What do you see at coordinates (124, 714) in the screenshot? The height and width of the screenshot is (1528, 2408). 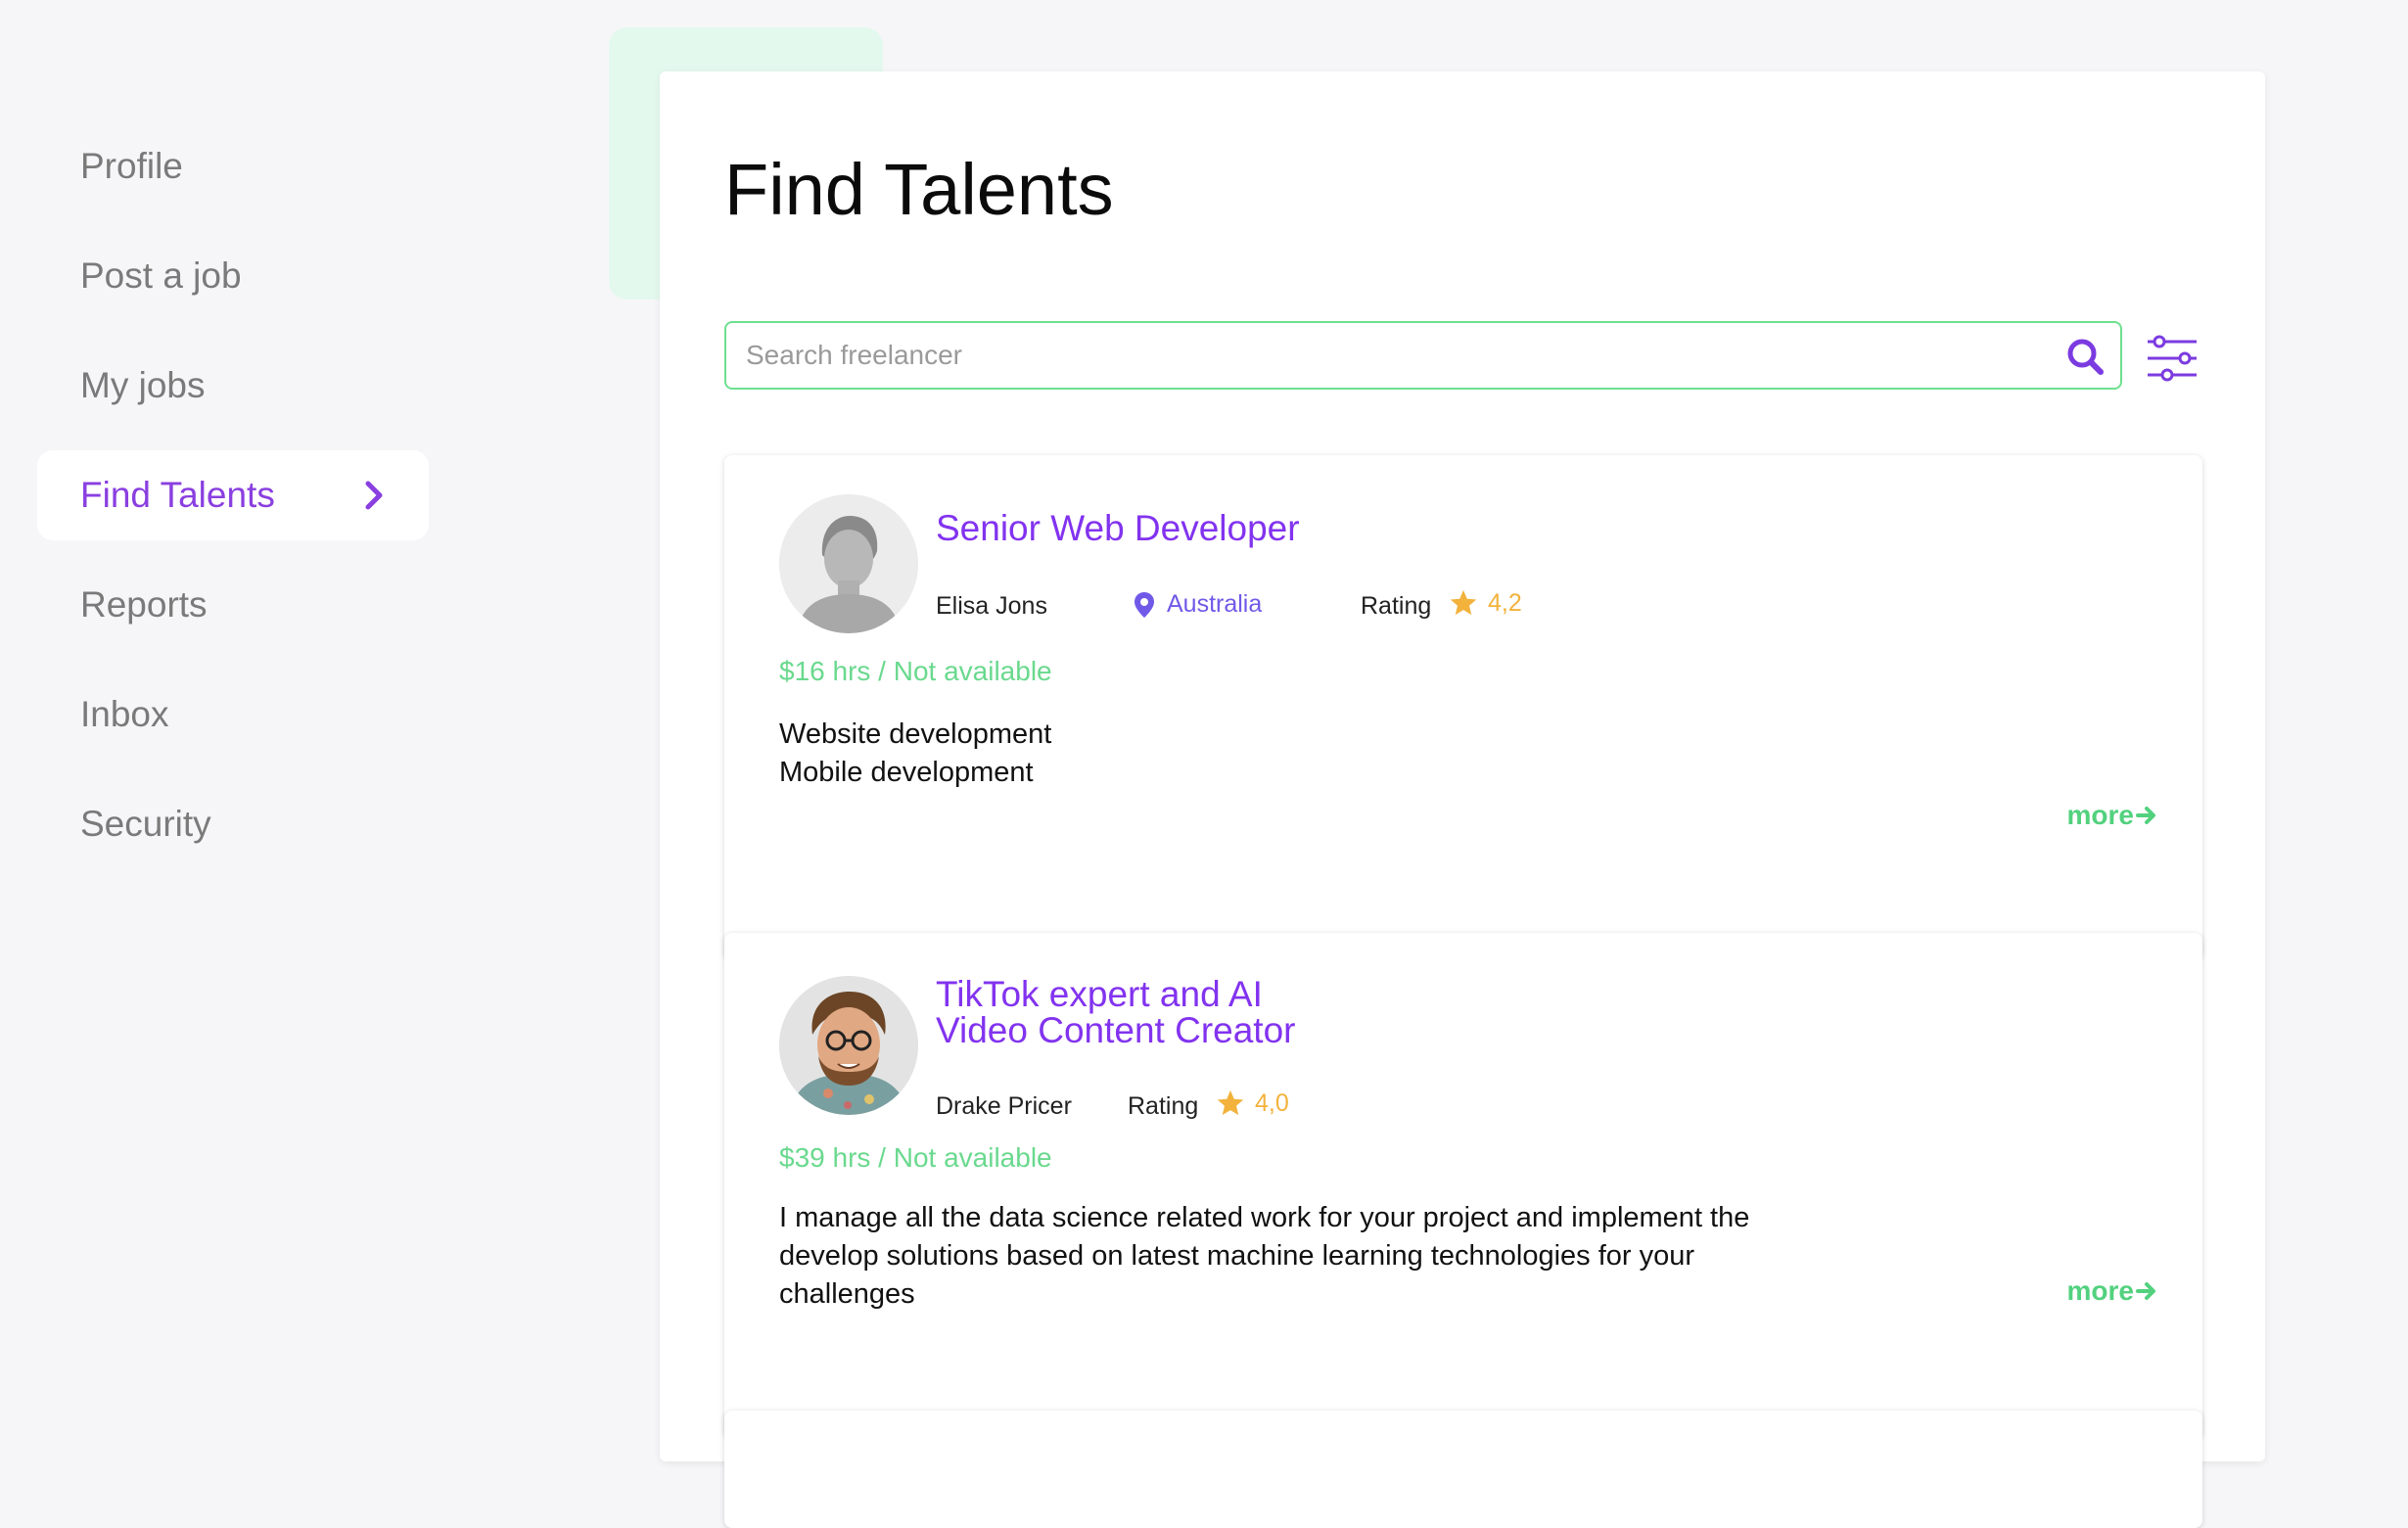 I see `sidebar-item-label: Inbox` at bounding box center [124, 714].